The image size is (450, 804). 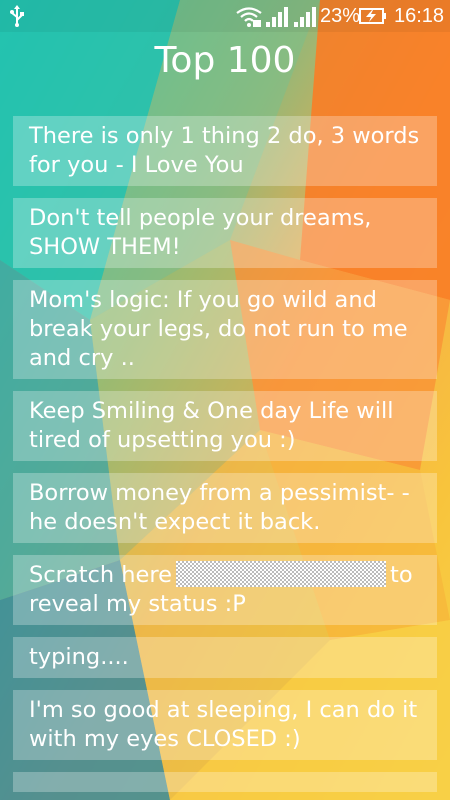 What do you see at coordinates (225, 782) in the screenshot?
I see `list-item-partial` at bounding box center [225, 782].